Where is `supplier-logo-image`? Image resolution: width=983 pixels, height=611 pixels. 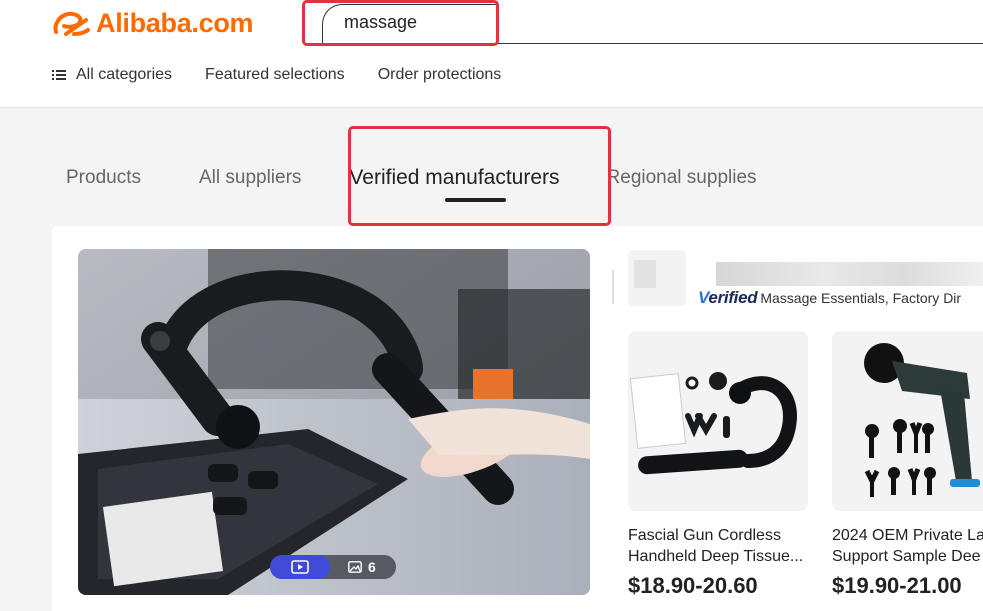
supplier-logo-image is located at coordinates (657, 278).